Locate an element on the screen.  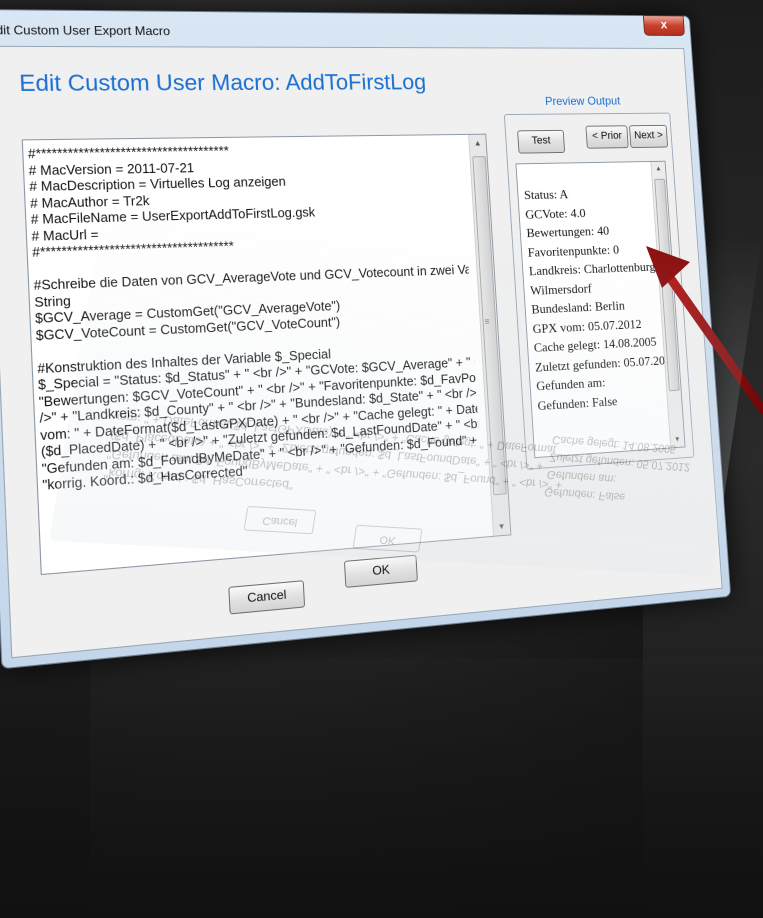
page-title: Edit Custom User Macro: AddToFirstLog is located at coordinates (222, 83).